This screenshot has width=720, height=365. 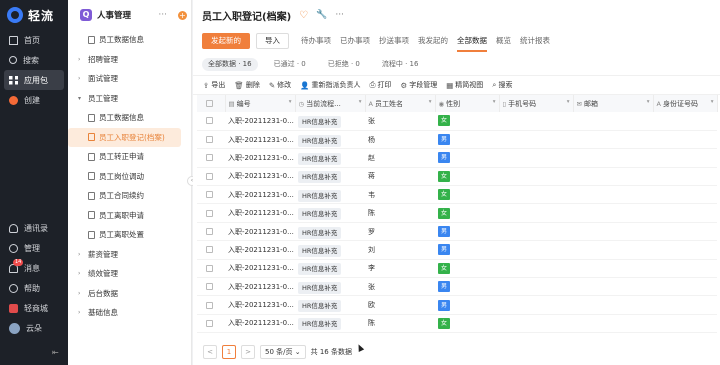 What do you see at coordinates (247, 85) in the screenshot?
I see `action-trash-button: 🗑 删除` at bounding box center [247, 85].